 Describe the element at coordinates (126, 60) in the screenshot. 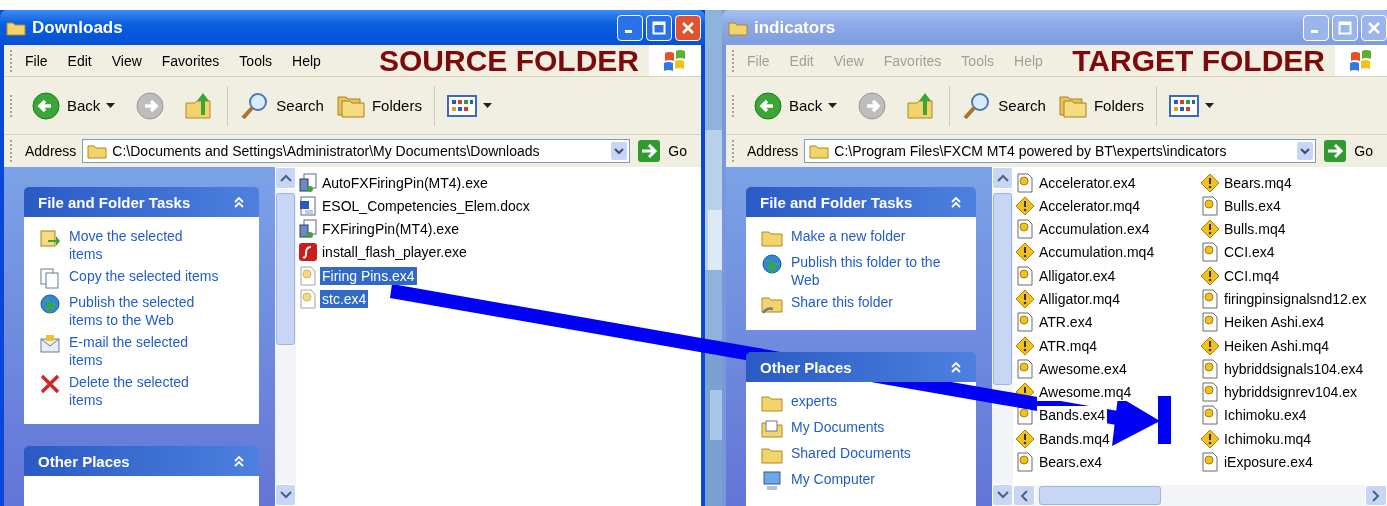

I see `menu-item: View` at that location.